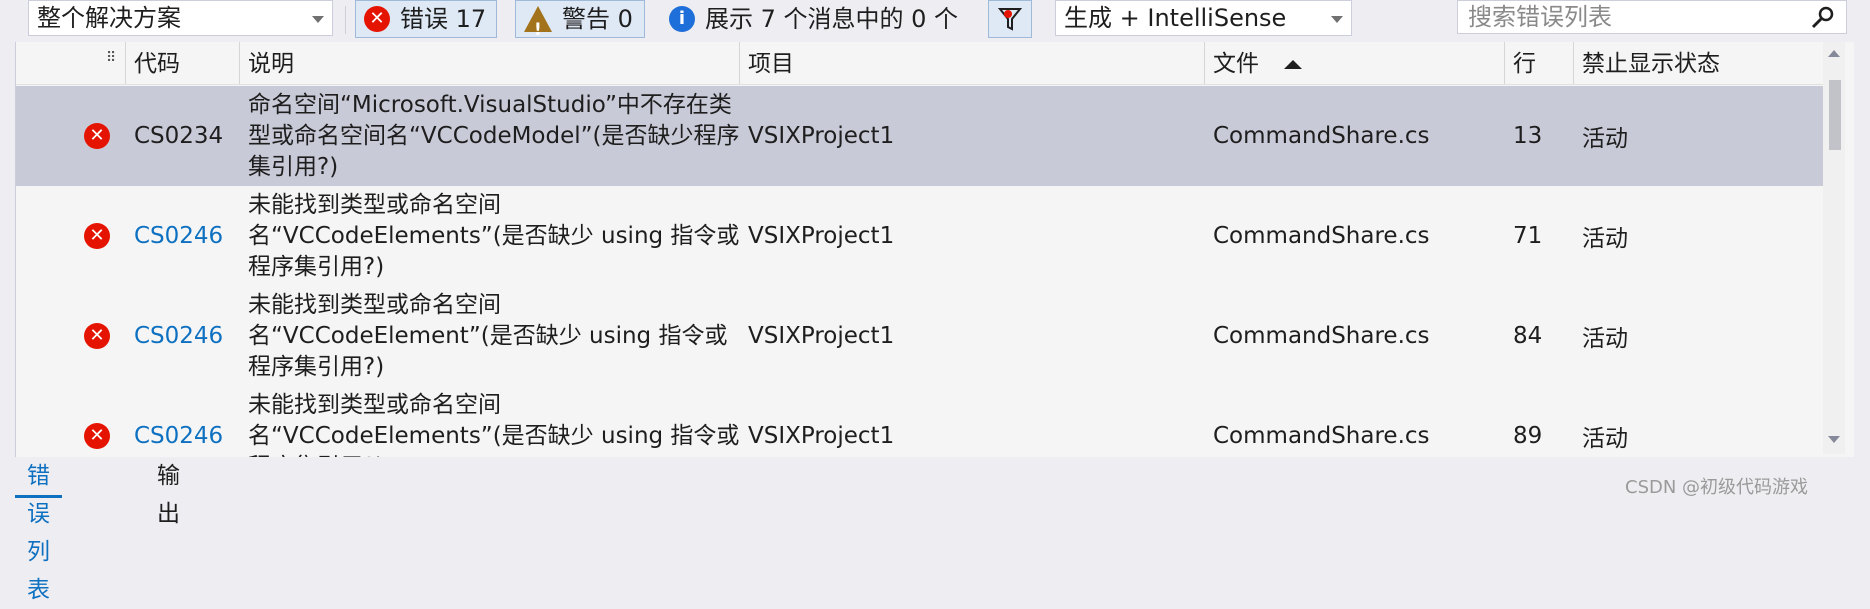  Describe the element at coordinates (1834, 439) in the screenshot. I see `scroll-down-icon` at that location.